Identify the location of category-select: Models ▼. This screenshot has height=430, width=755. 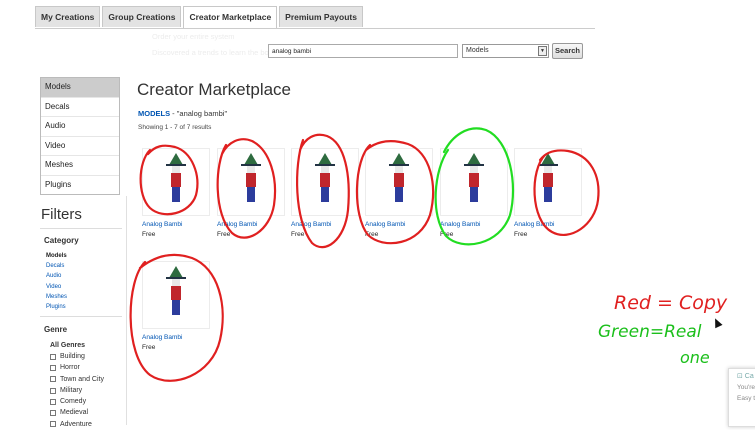
(505, 51).